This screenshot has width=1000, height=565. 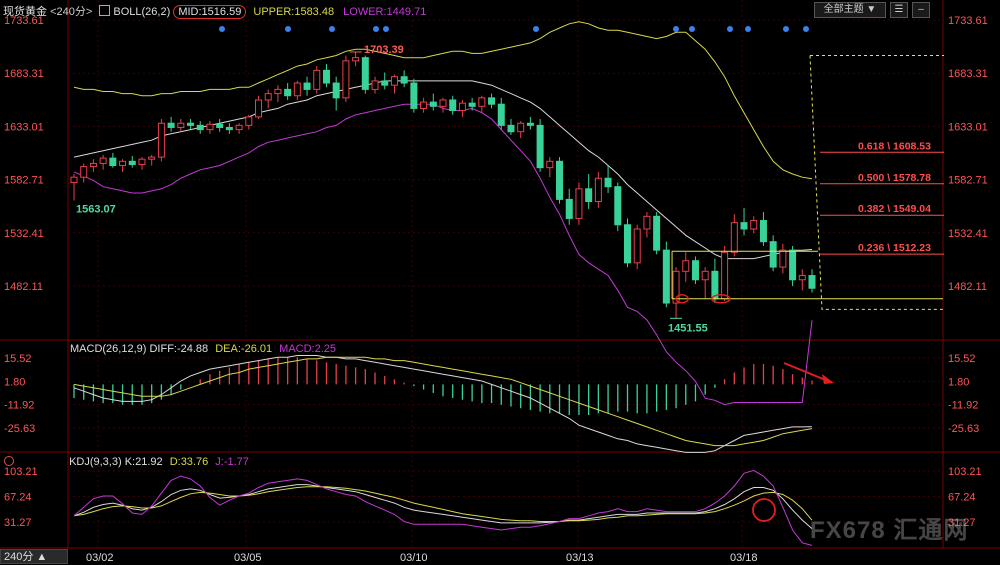 I want to click on menu-button: ☰, so click(x=899, y=10).